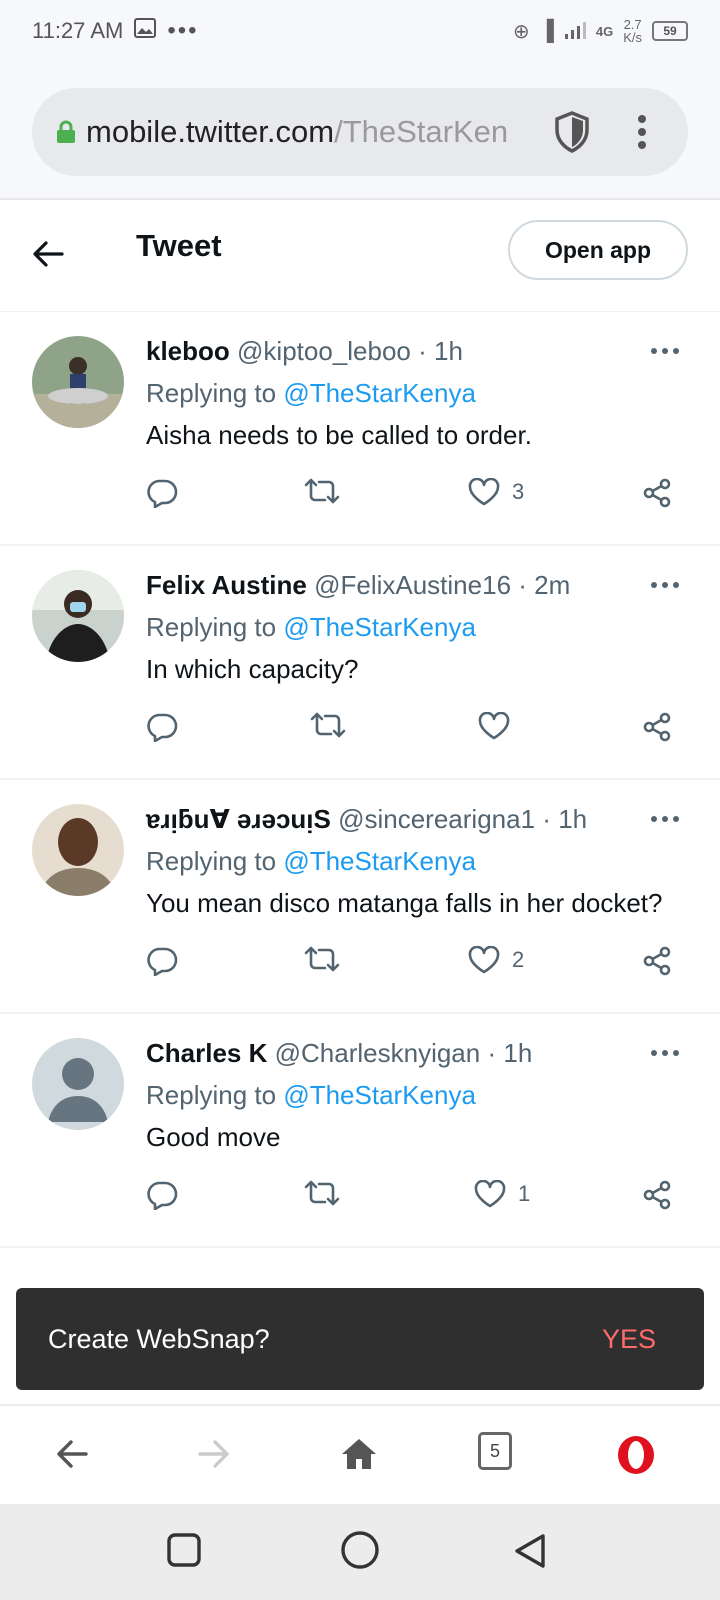 Image resolution: width=720 pixels, height=1600 pixels. I want to click on open-app-button: Open app, so click(598, 250).